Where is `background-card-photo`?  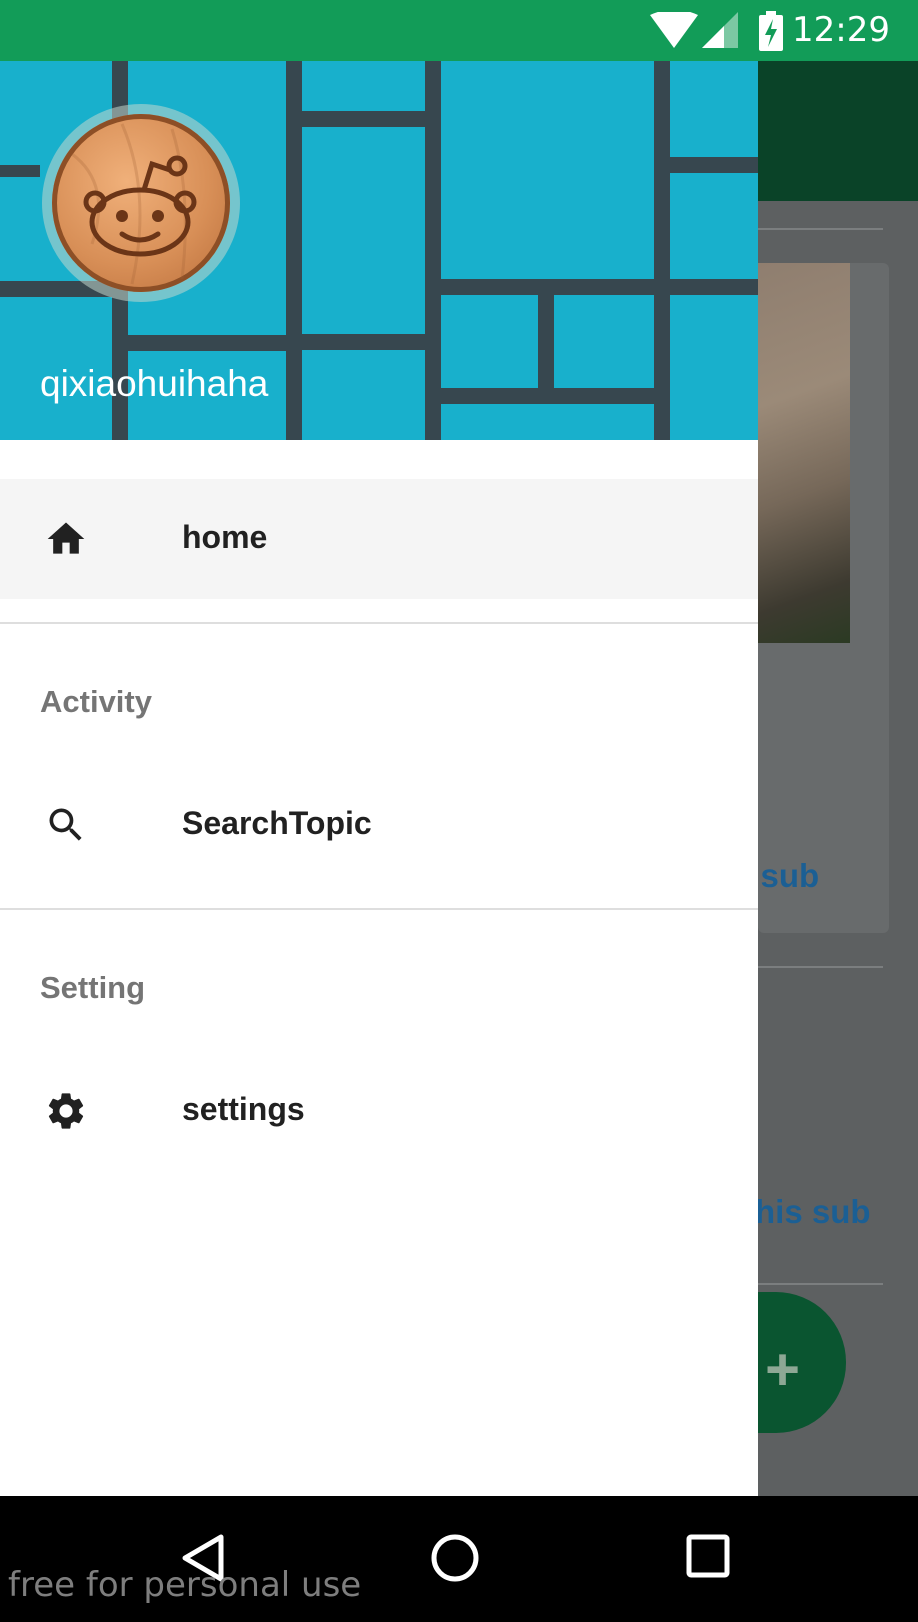
background-card-photo is located at coordinates (804, 453).